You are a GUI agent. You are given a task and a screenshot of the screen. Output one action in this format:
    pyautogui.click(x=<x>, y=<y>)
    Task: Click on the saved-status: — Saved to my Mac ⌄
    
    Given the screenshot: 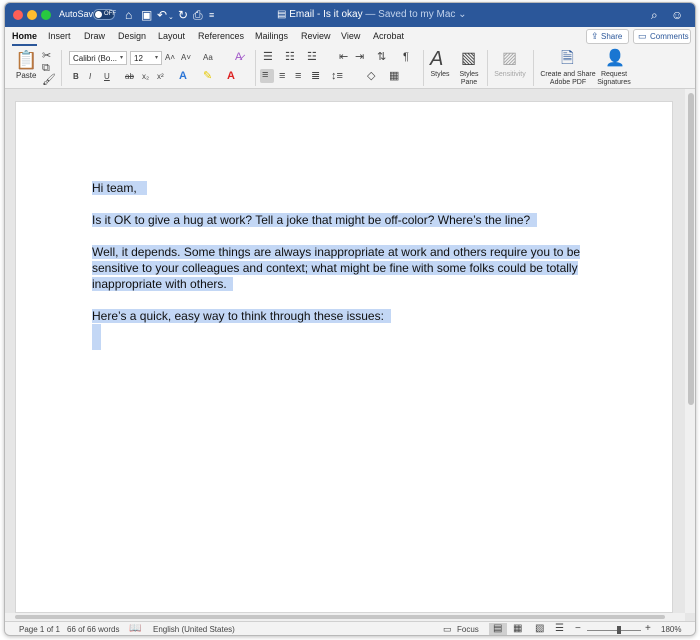 What is the action you would take?
    pyautogui.click(x=416, y=14)
    